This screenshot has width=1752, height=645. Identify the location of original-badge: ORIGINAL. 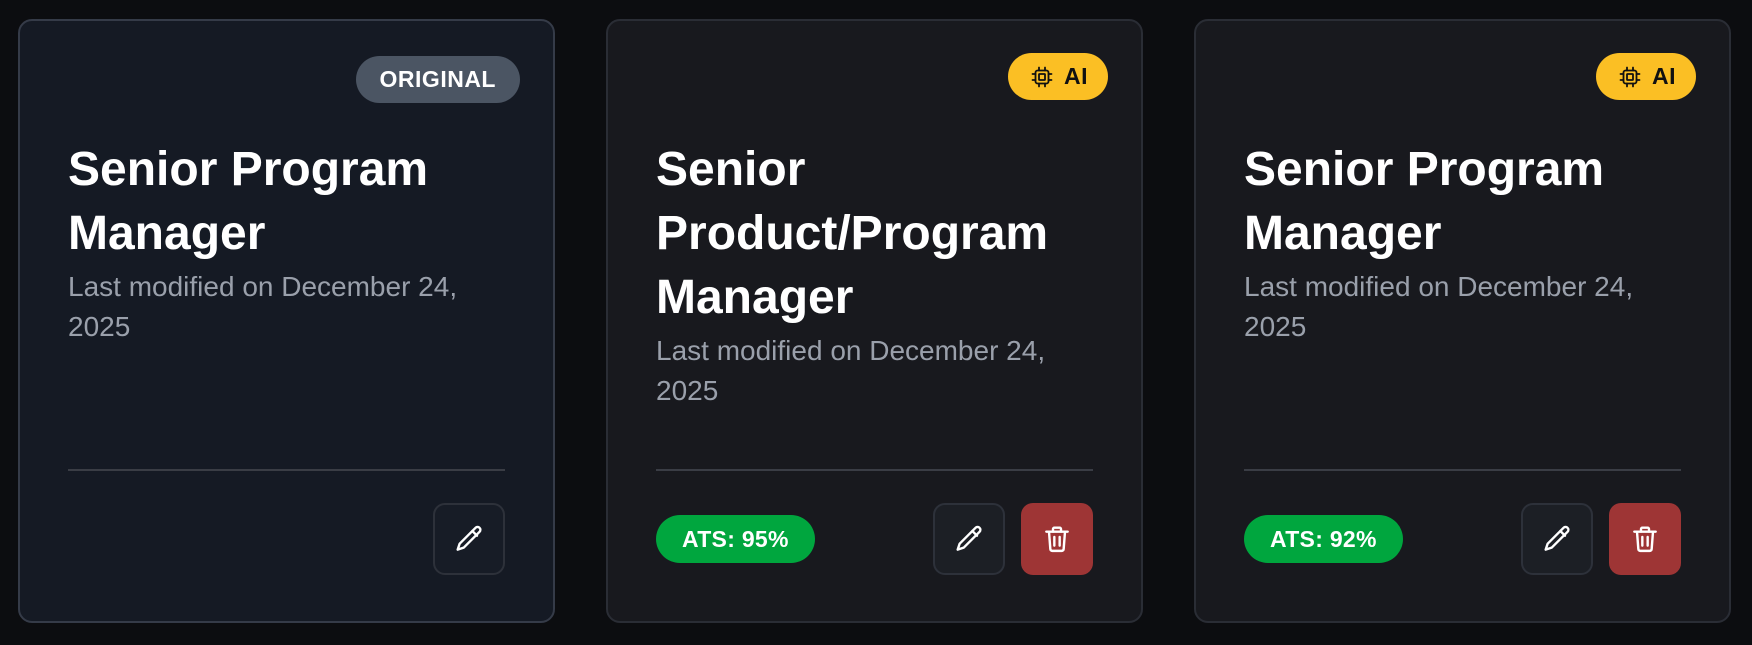
(437, 79).